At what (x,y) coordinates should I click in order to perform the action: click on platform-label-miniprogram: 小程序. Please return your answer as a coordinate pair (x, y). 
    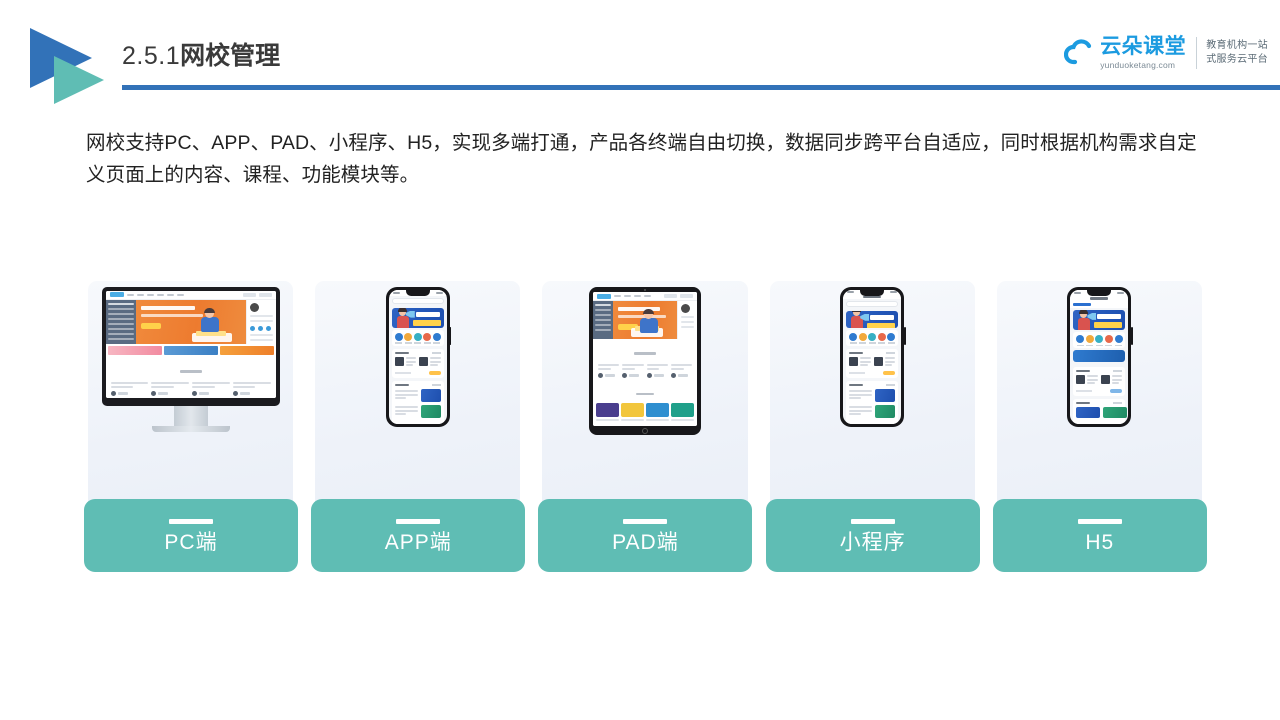
    Looking at the image, I should click on (872, 535).